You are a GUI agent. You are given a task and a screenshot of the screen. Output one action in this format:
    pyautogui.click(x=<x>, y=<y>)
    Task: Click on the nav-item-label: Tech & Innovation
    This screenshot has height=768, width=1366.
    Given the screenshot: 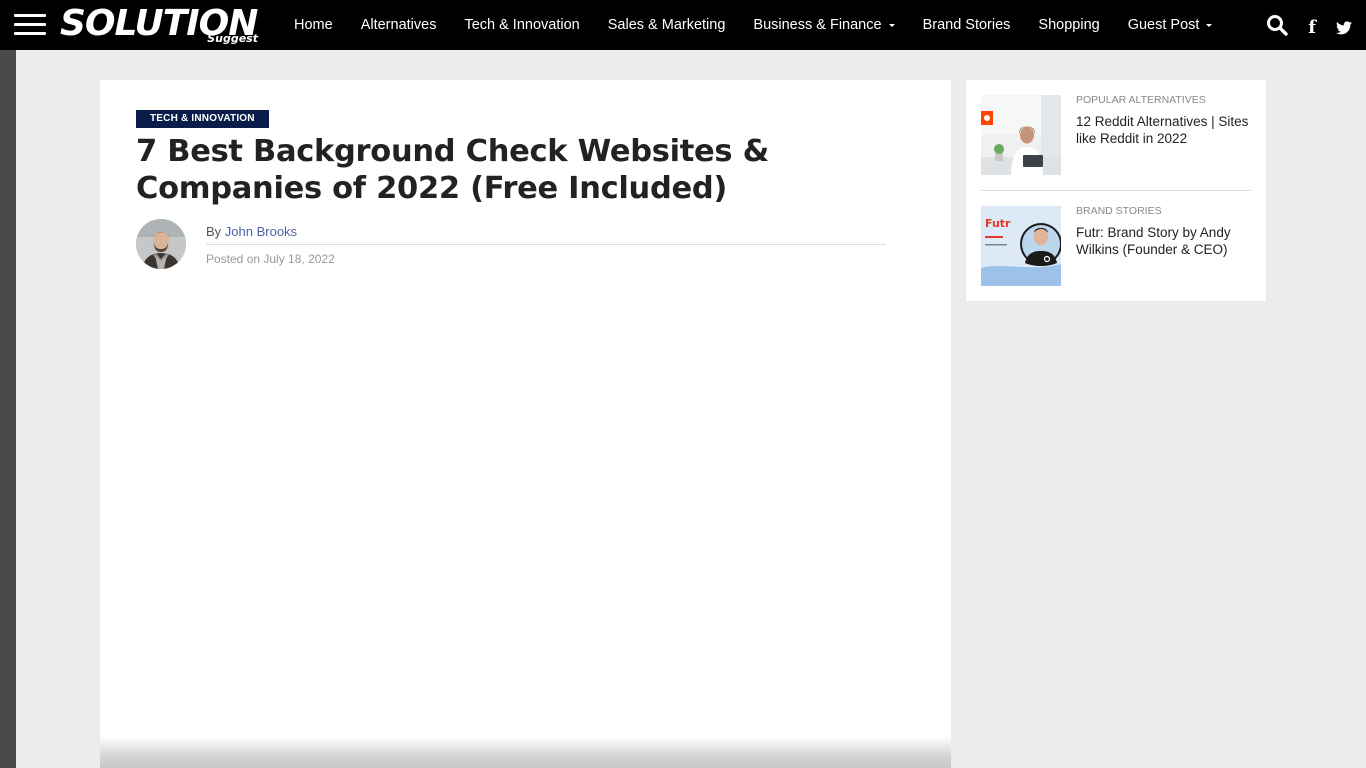 What is the action you would take?
    pyautogui.click(x=522, y=25)
    